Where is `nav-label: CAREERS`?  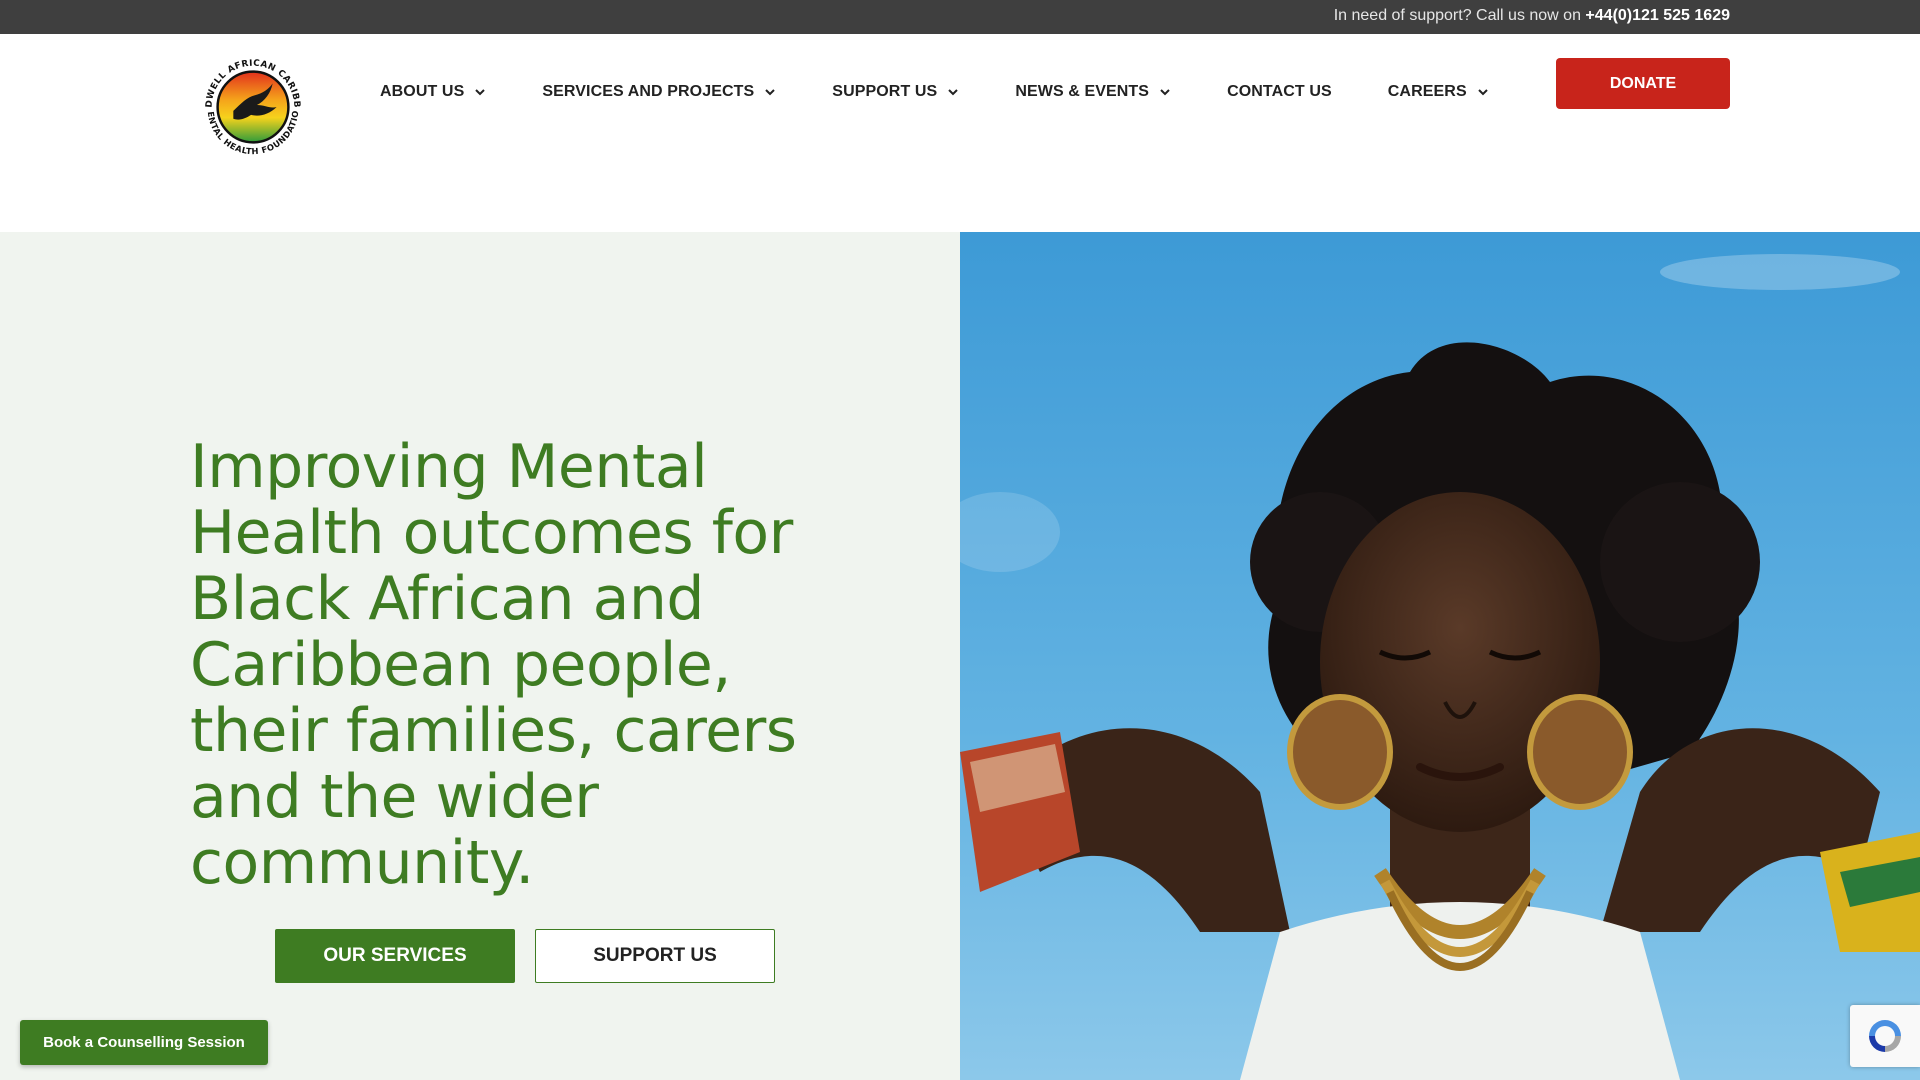 nav-label: CAREERS is located at coordinates (1427, 91).